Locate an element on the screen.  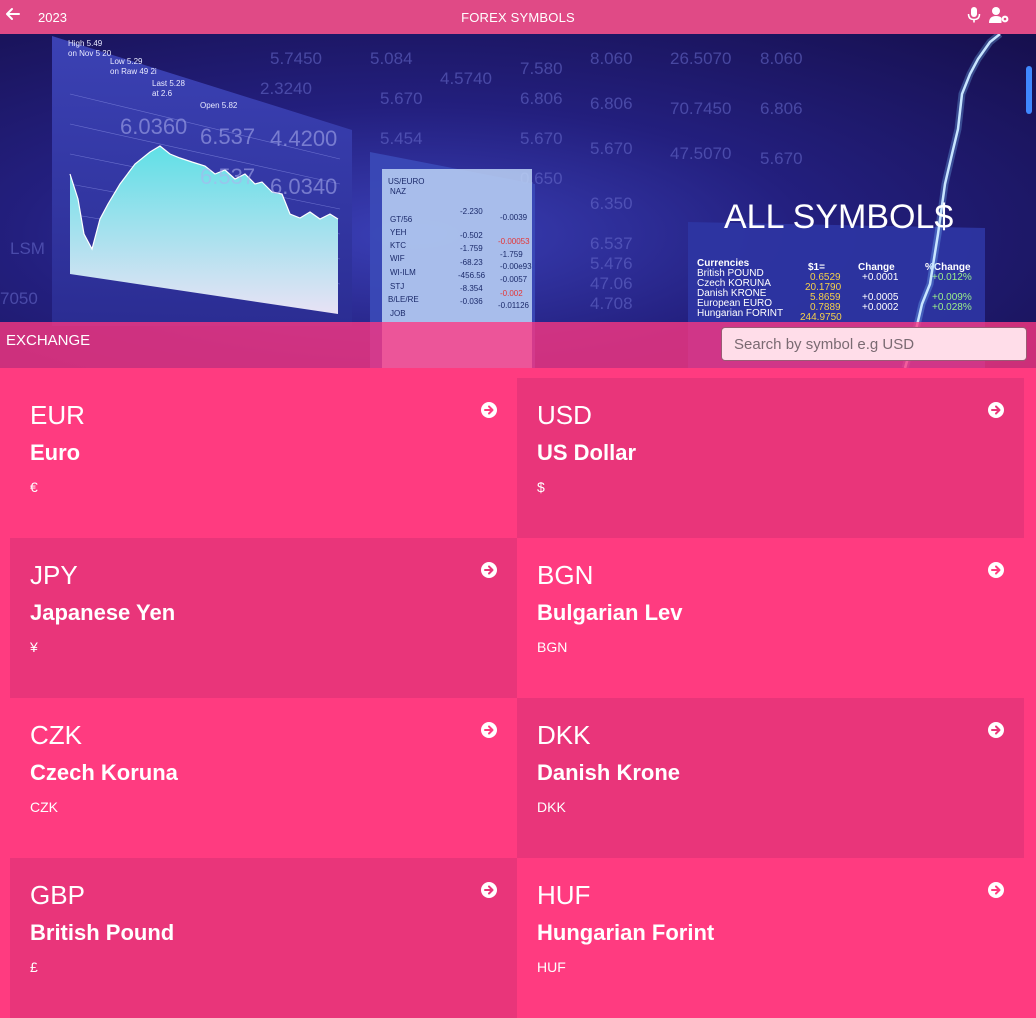
svg-text: 6.350 is located at coordinates (611, 203).